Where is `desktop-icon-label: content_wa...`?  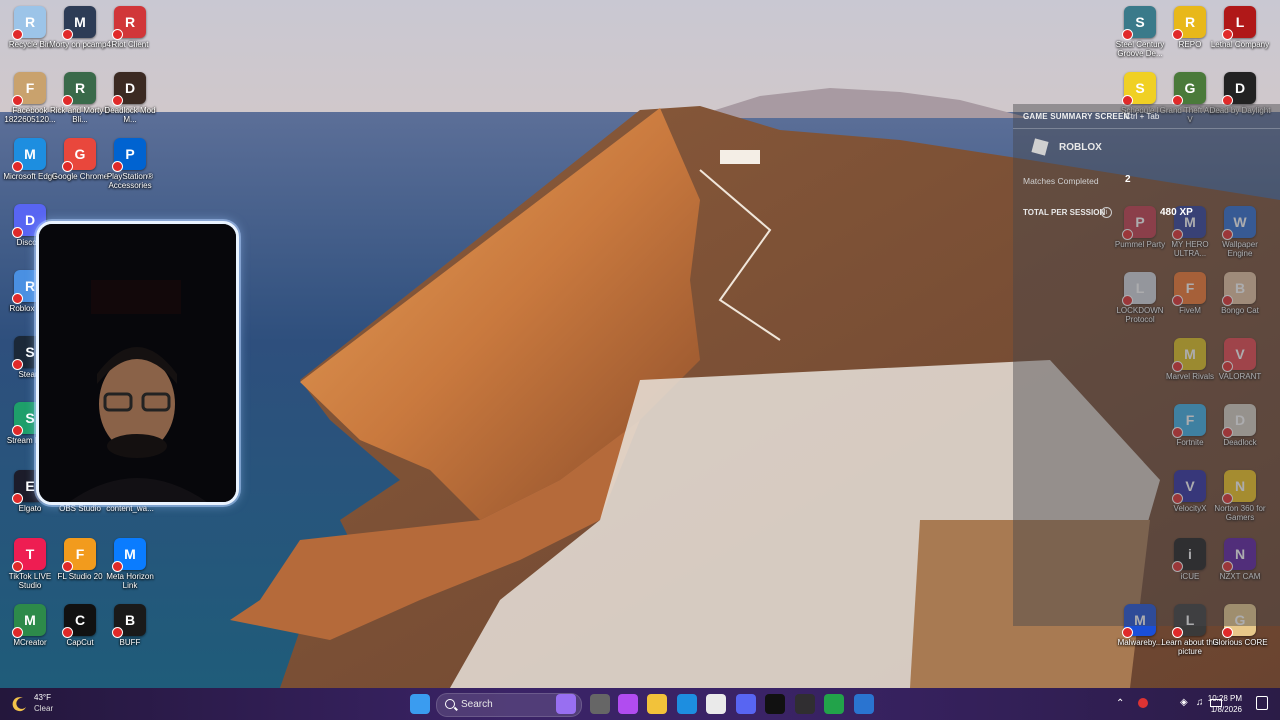
desktop-icon-label: content_wa... is located at coordinates (130, 508).